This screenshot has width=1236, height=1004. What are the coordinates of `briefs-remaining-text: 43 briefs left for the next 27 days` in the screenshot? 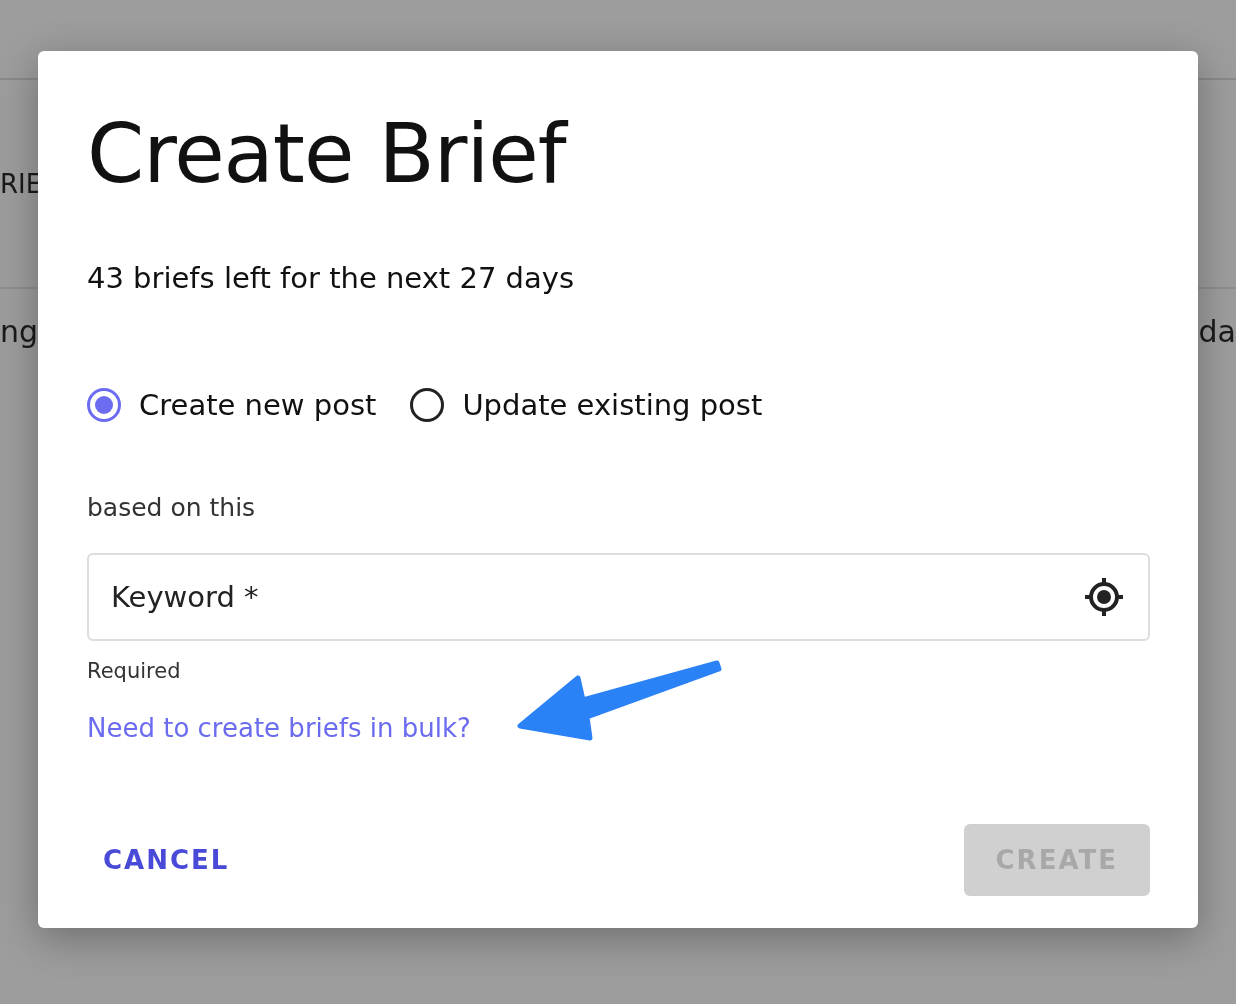 It's located at (330, 278).